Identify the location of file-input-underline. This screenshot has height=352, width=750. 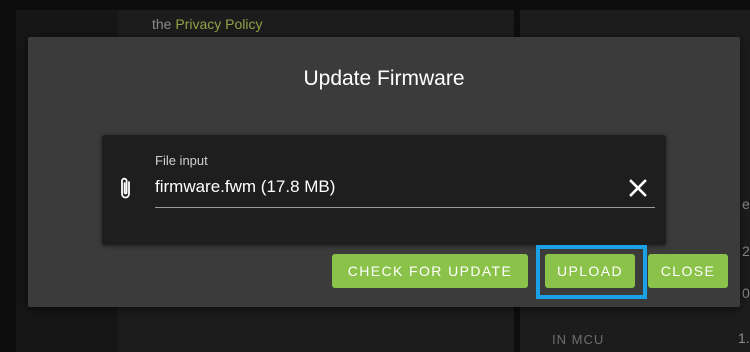
(405, 207).